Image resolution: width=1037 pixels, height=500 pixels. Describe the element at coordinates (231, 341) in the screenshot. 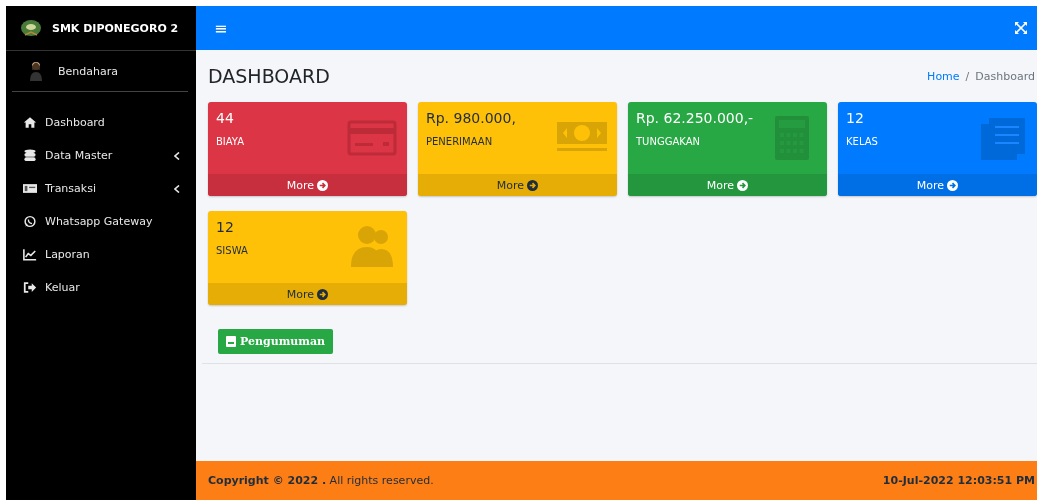

I see `book-icon` at that location.